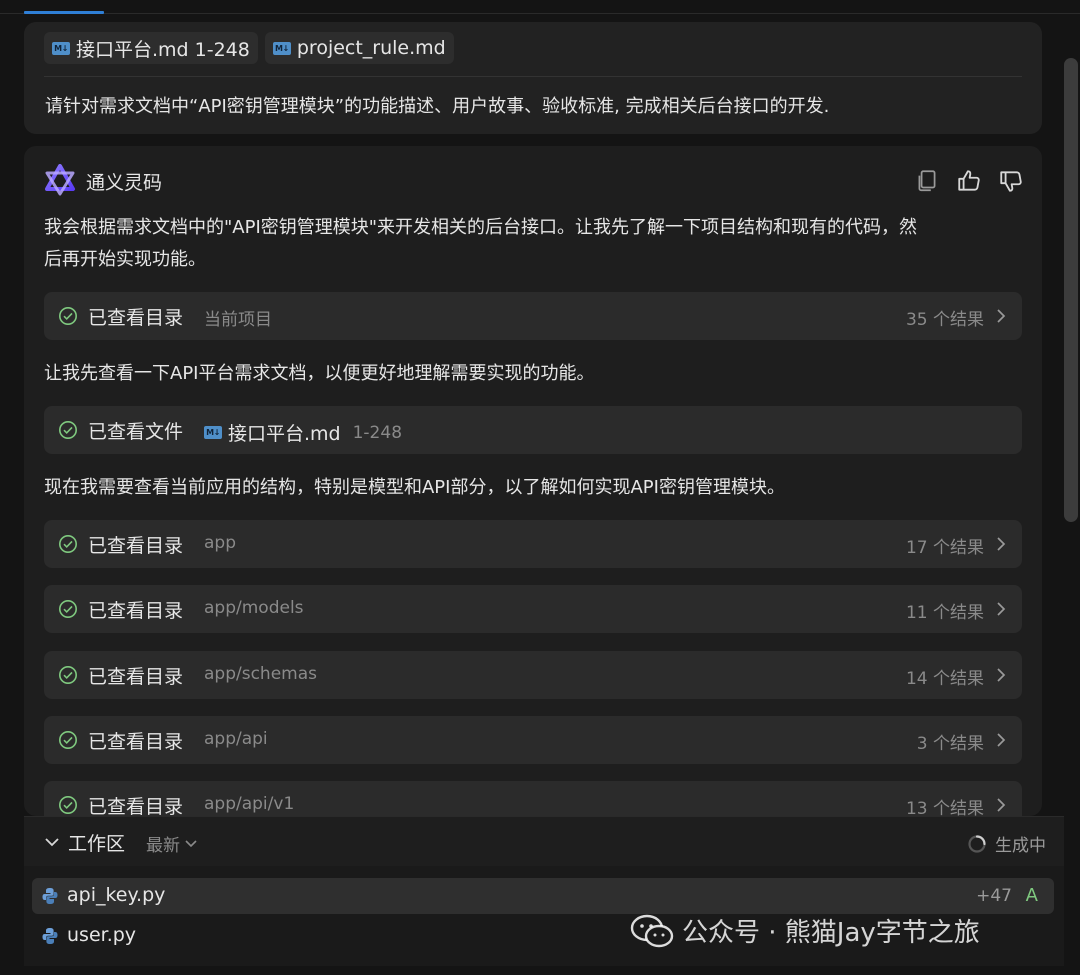 The height and width of the screenshot is (975, 1080). What do you see at coordinates (533, 798) in the screenshot?
I see `tool-step-list-dir: 已查看目录 app/api/v1 13 个结果` at bounding box center [533, 798].